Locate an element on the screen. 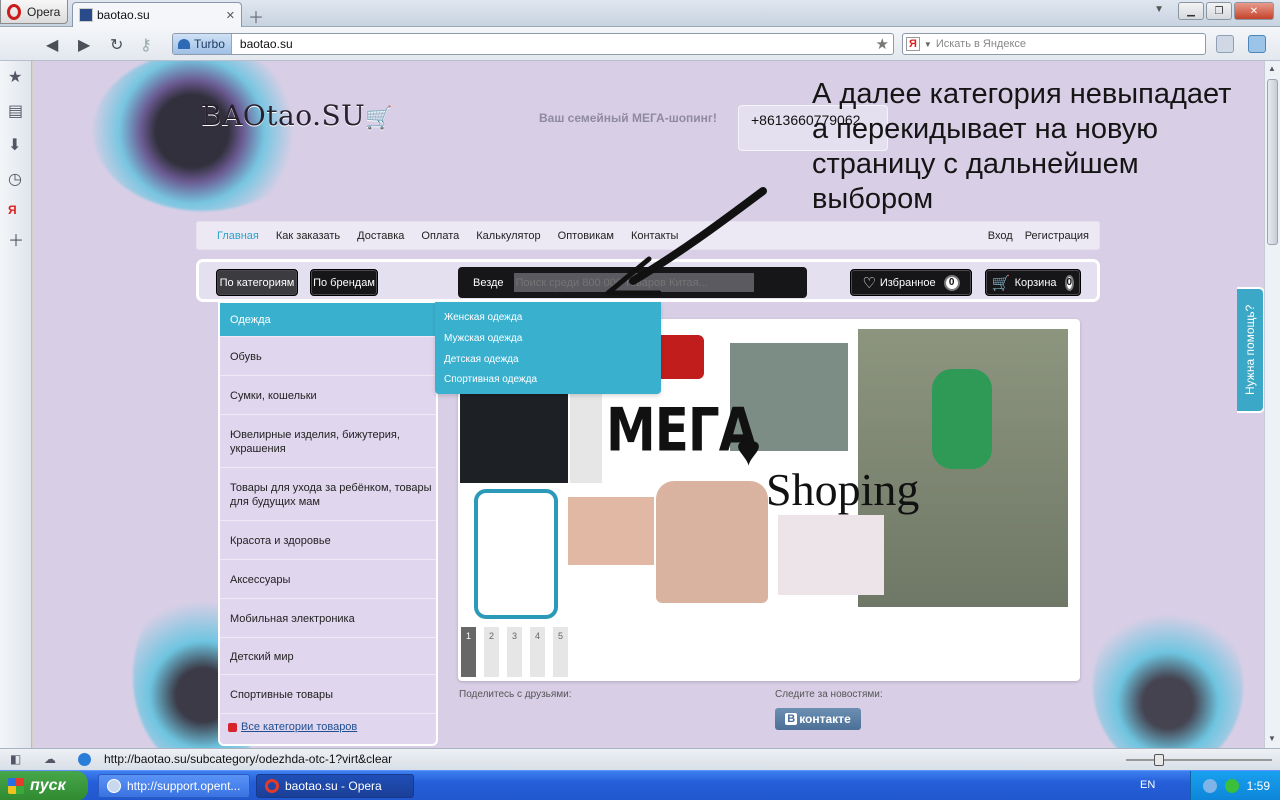 This screenshot has width=1280, height=800. new-tab-icon: ＋ is located at coordinates (256, 16).